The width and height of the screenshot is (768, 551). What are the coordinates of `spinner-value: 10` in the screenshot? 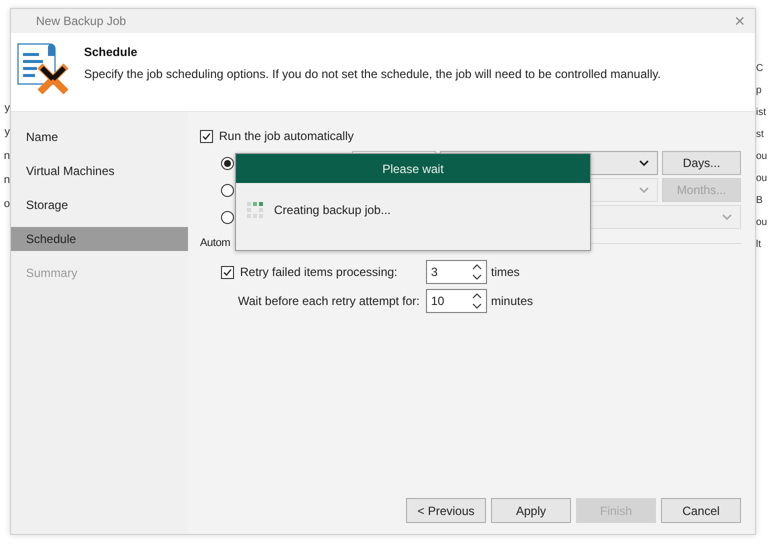 It's located at (437, 301).